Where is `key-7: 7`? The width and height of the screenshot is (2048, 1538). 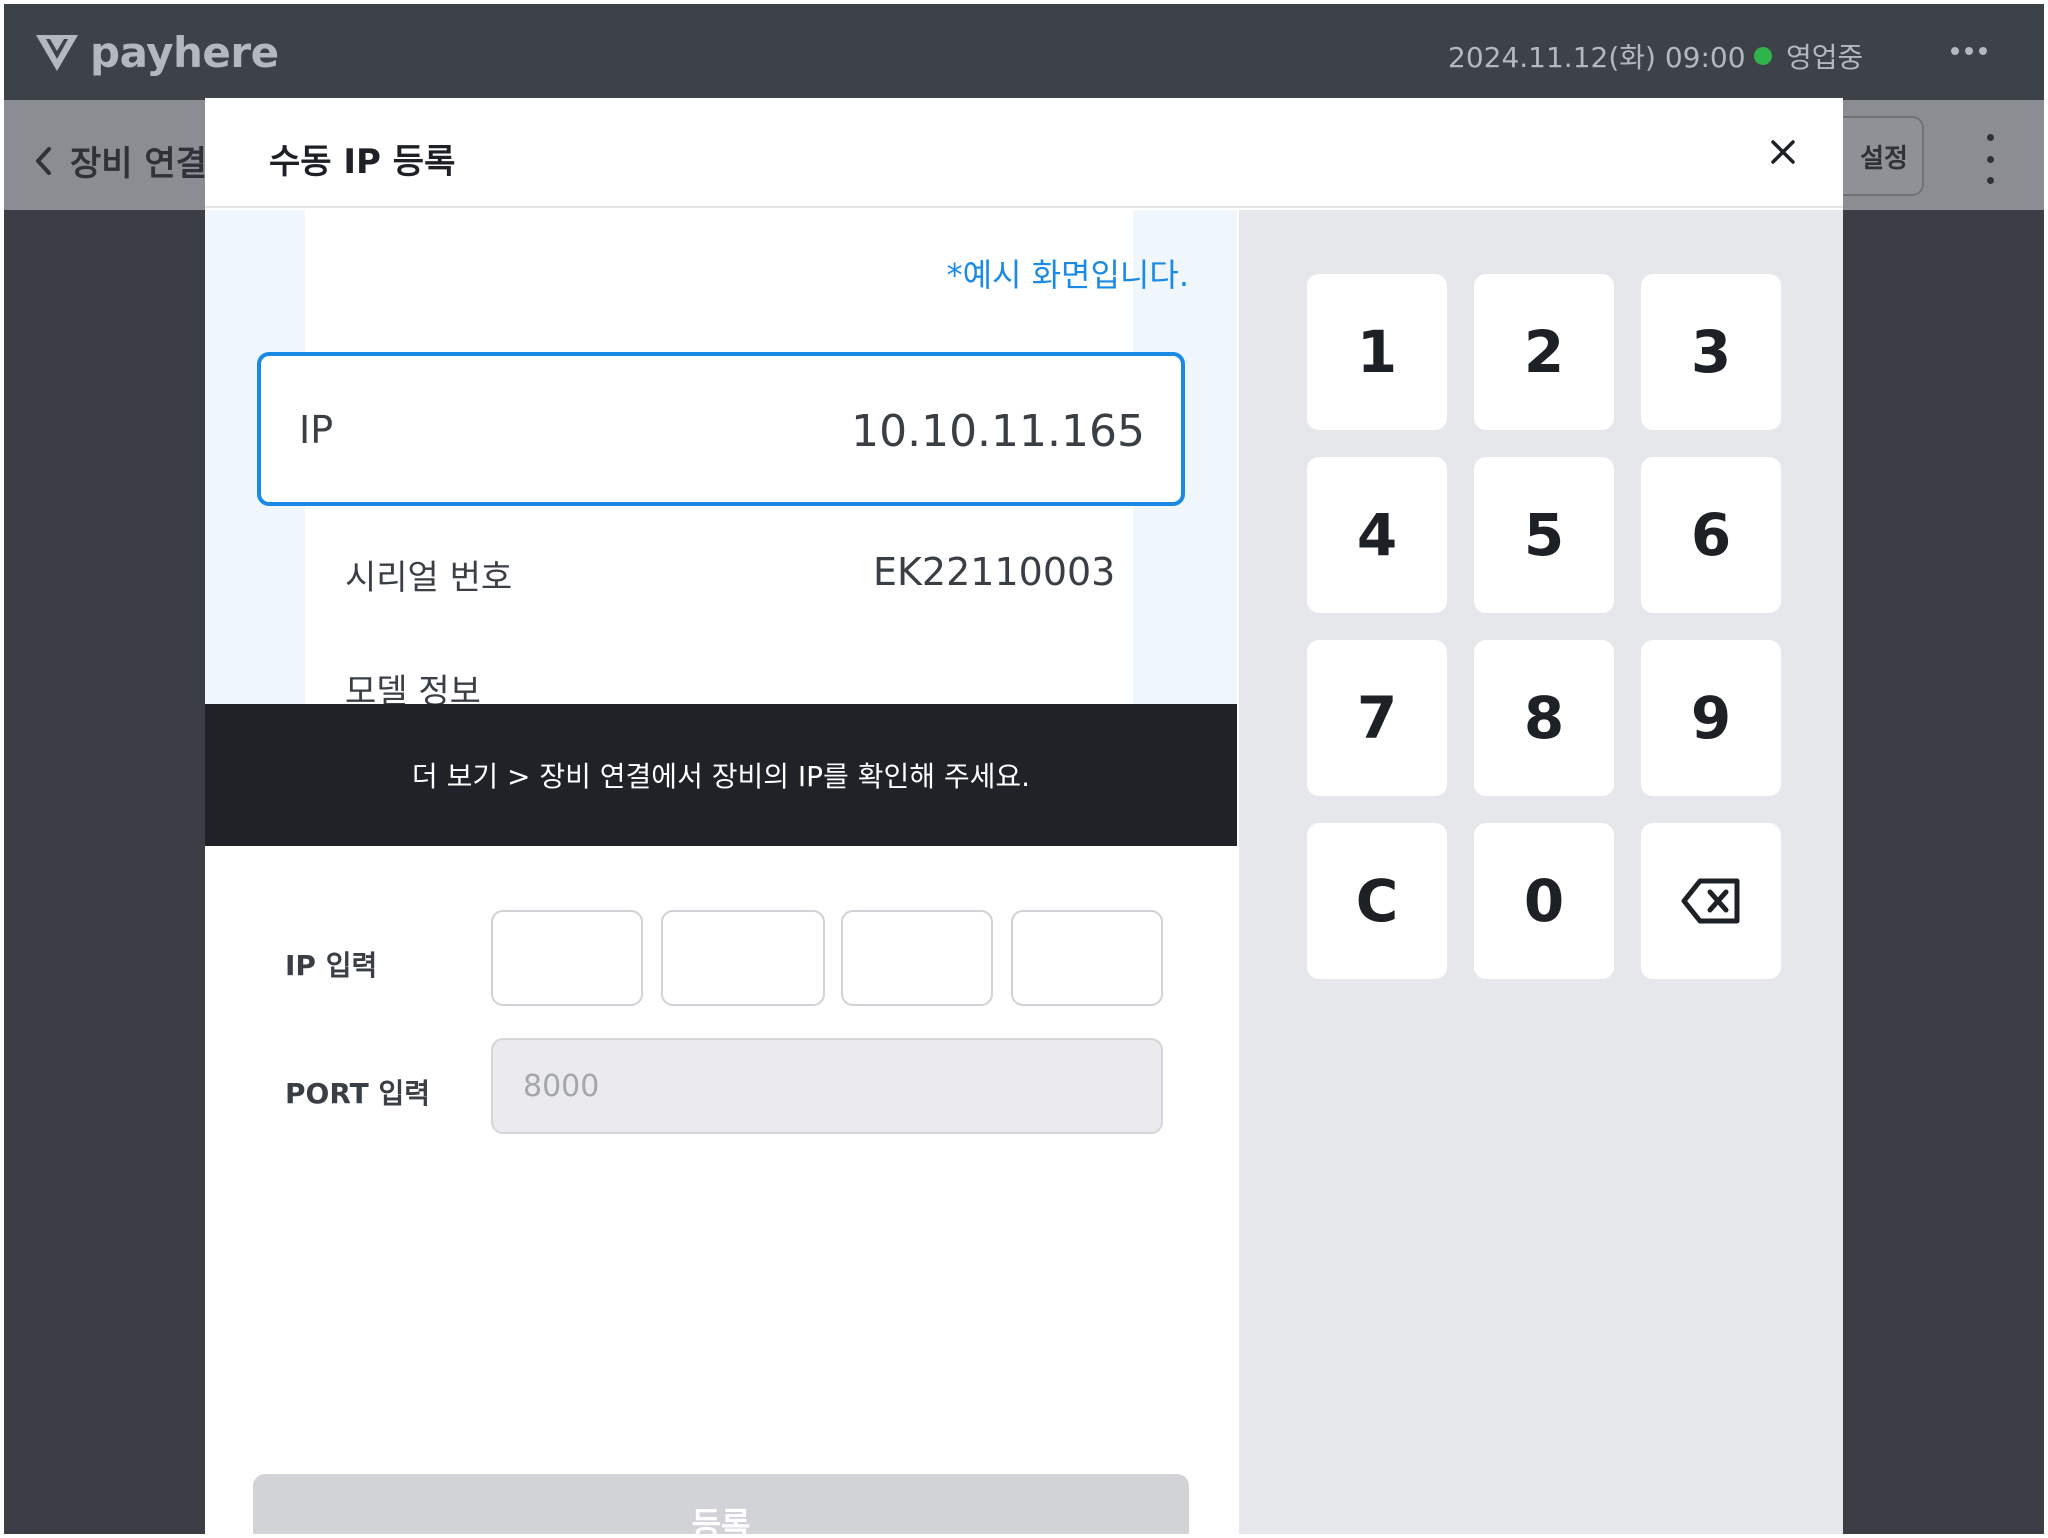 key-7: 7 is located at coordinates (1377, 718).